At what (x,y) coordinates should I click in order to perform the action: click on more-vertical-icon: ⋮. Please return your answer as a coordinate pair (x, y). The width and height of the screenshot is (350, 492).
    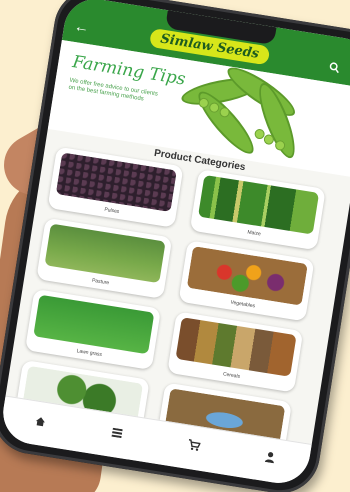
    Looking at the image, I should click on (346, 70).